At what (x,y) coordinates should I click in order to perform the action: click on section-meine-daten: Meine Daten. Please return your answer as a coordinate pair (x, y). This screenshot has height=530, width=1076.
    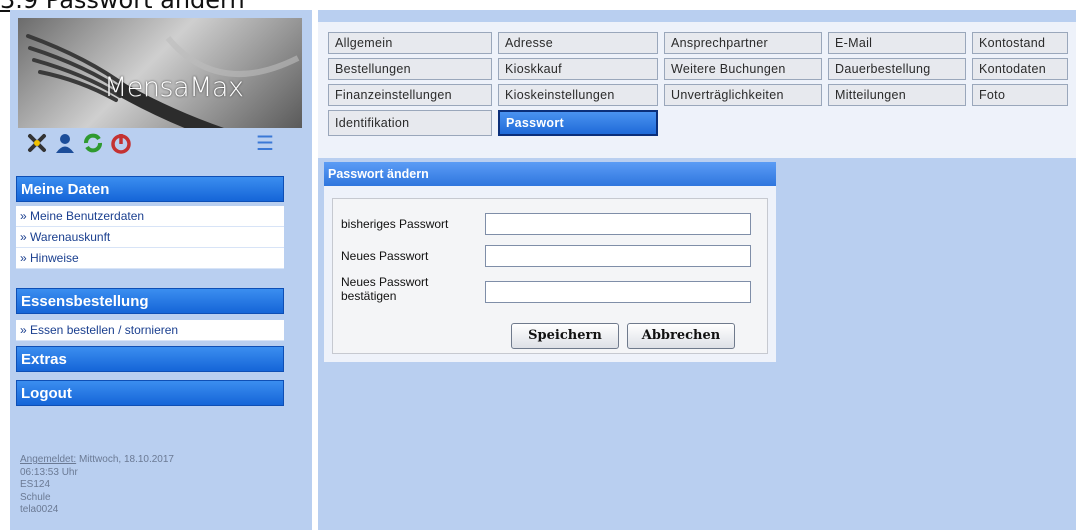
    Looking at the image, I should click on (150, 189).